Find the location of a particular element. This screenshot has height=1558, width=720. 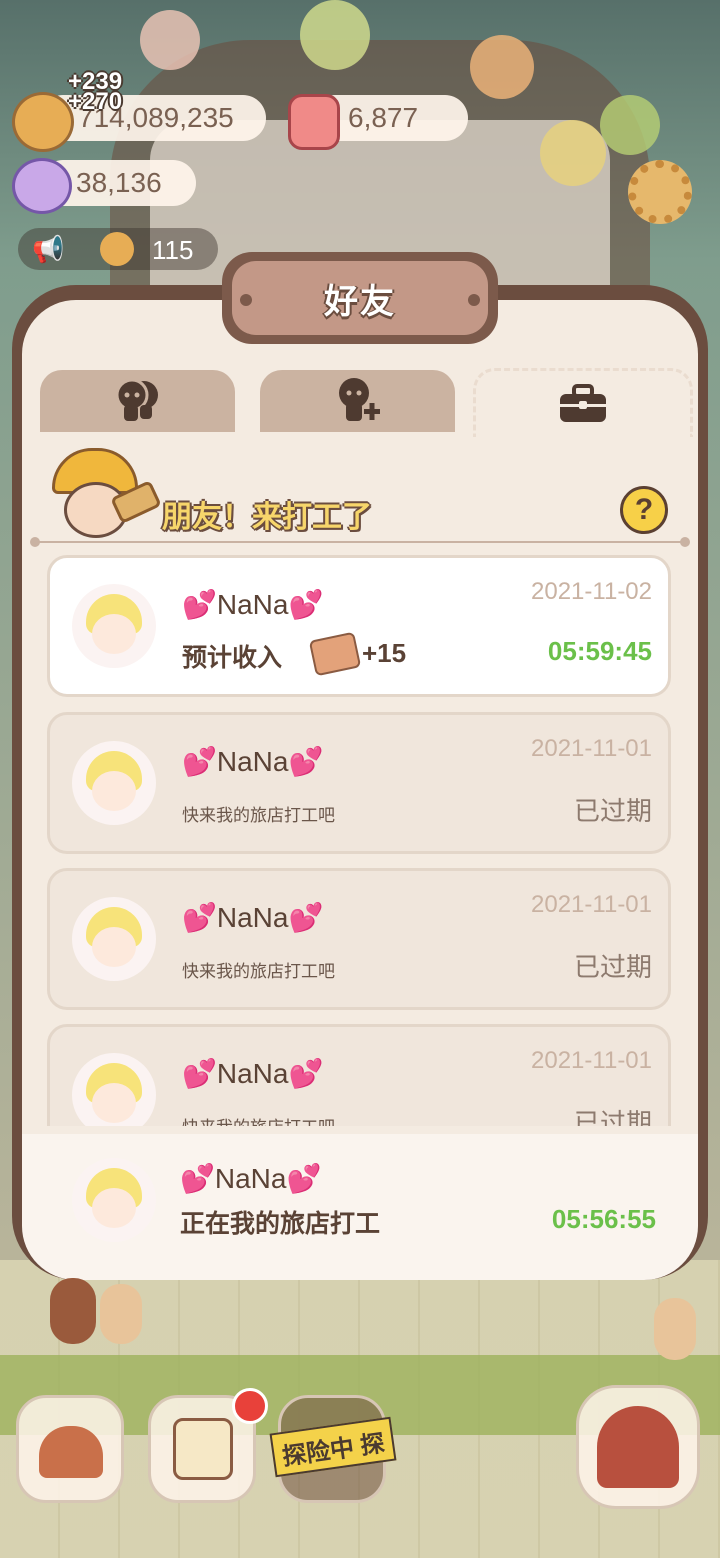

worker-mascot is located at coordinates (103, 494).